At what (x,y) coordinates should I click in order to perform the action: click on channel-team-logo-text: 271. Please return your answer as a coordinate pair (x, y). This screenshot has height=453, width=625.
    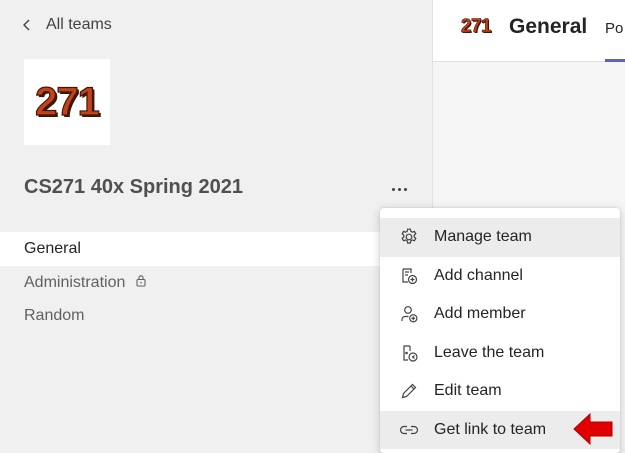
    Looking at the image, I should click on (476, 27).